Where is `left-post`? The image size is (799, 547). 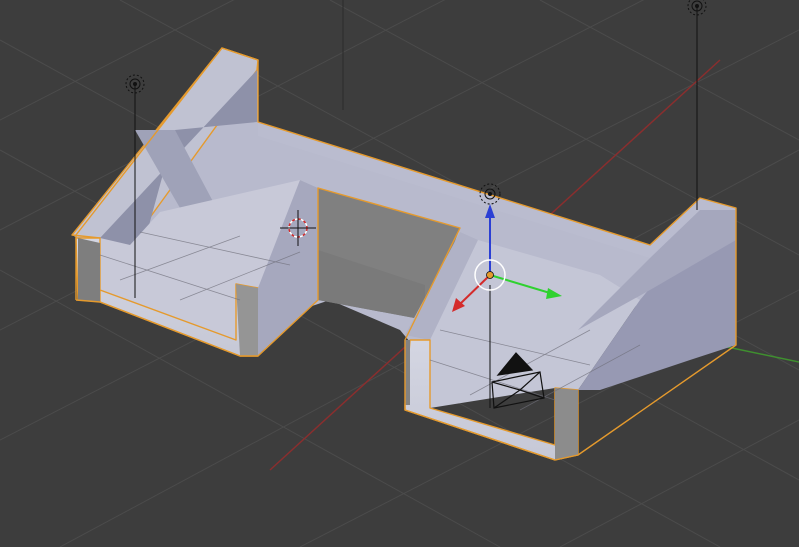
left-post is located at coordinates (89, 270).